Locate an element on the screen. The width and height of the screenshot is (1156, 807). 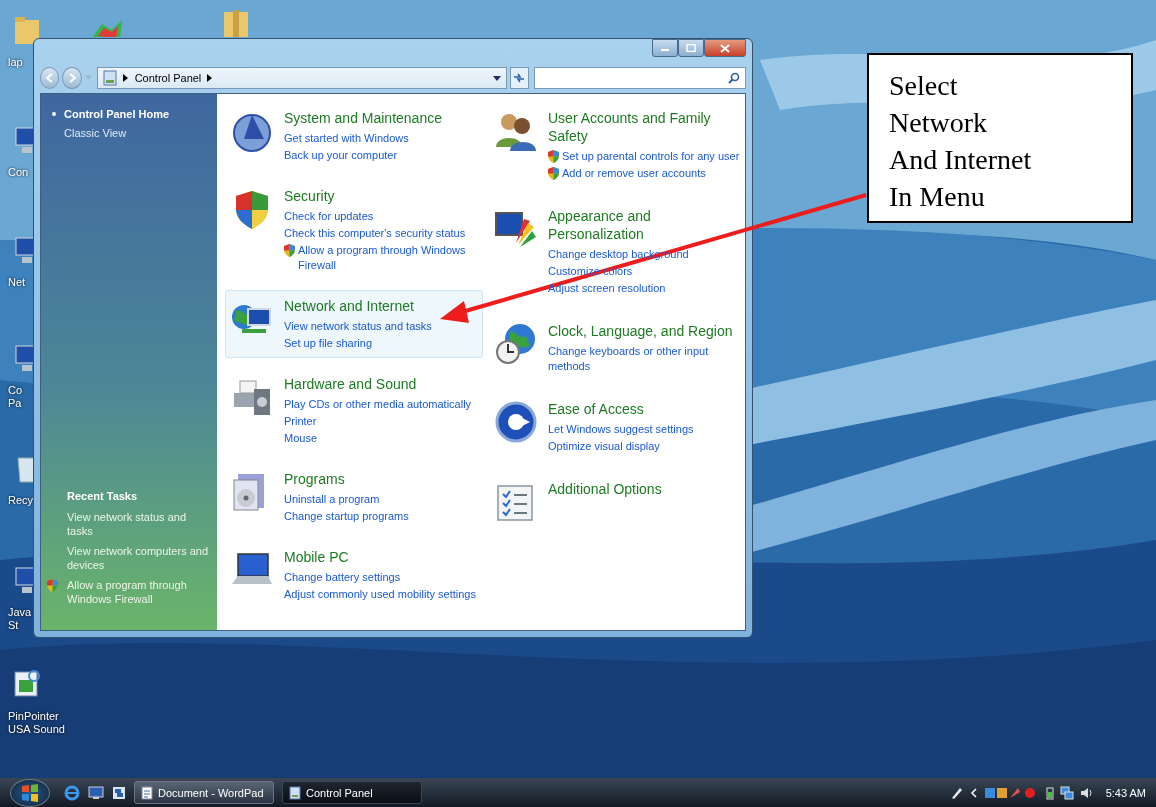
category-title: User Accounts and Family Safety is located at coordinates (644, 127).